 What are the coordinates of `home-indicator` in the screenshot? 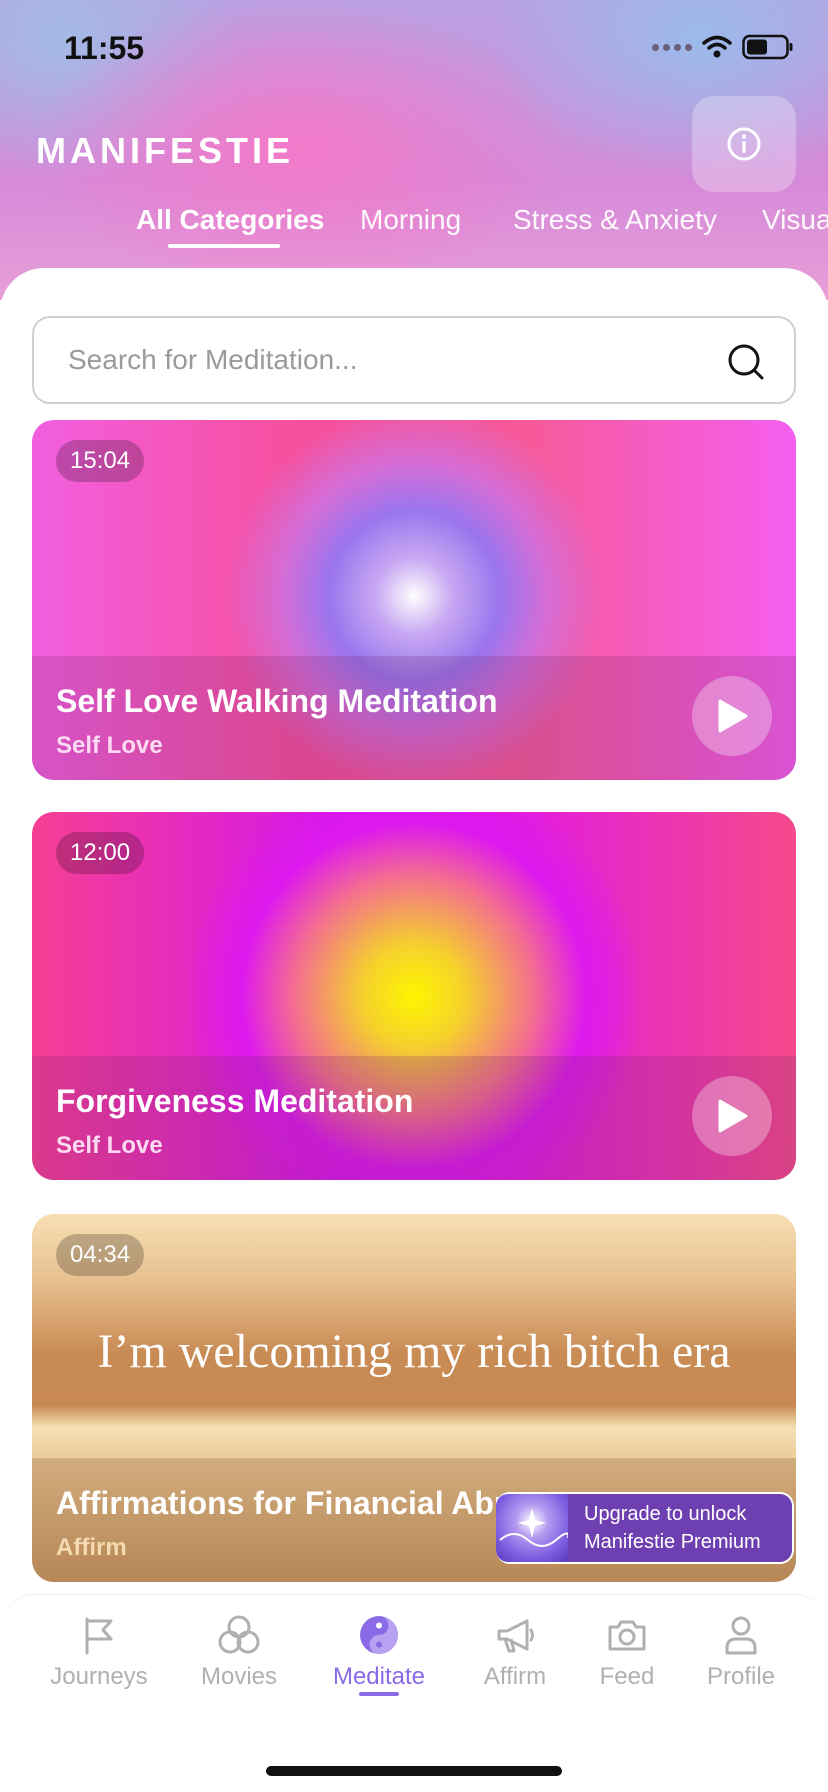 It's located at (414, 1771).